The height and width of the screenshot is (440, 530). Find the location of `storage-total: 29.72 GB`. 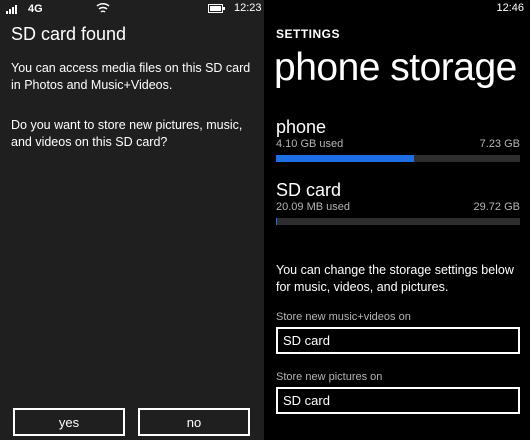

storage-total: 29.72 GB is located at coordinates (496, 207).